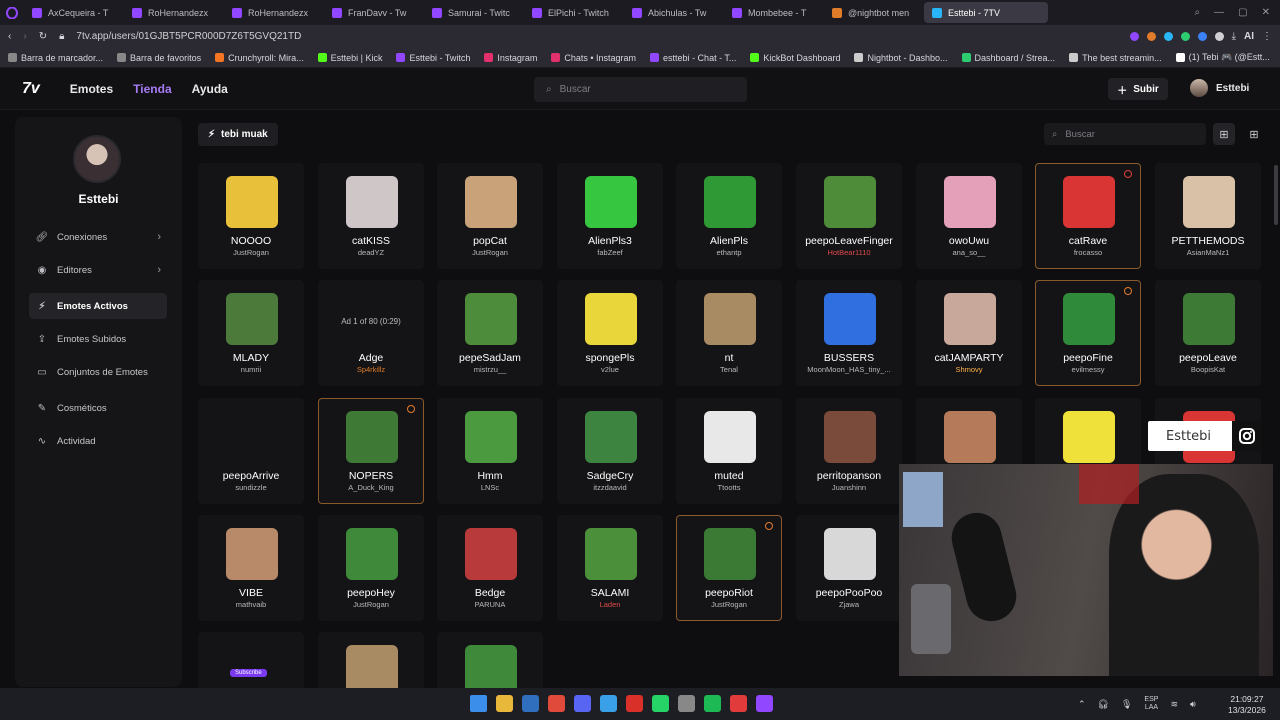 The image size is (1280, 720). What do you see at coordinates (490, 451) in the screenshot?
I see `emote-card: Hmm LNSc` at bounding box center [490, 451].